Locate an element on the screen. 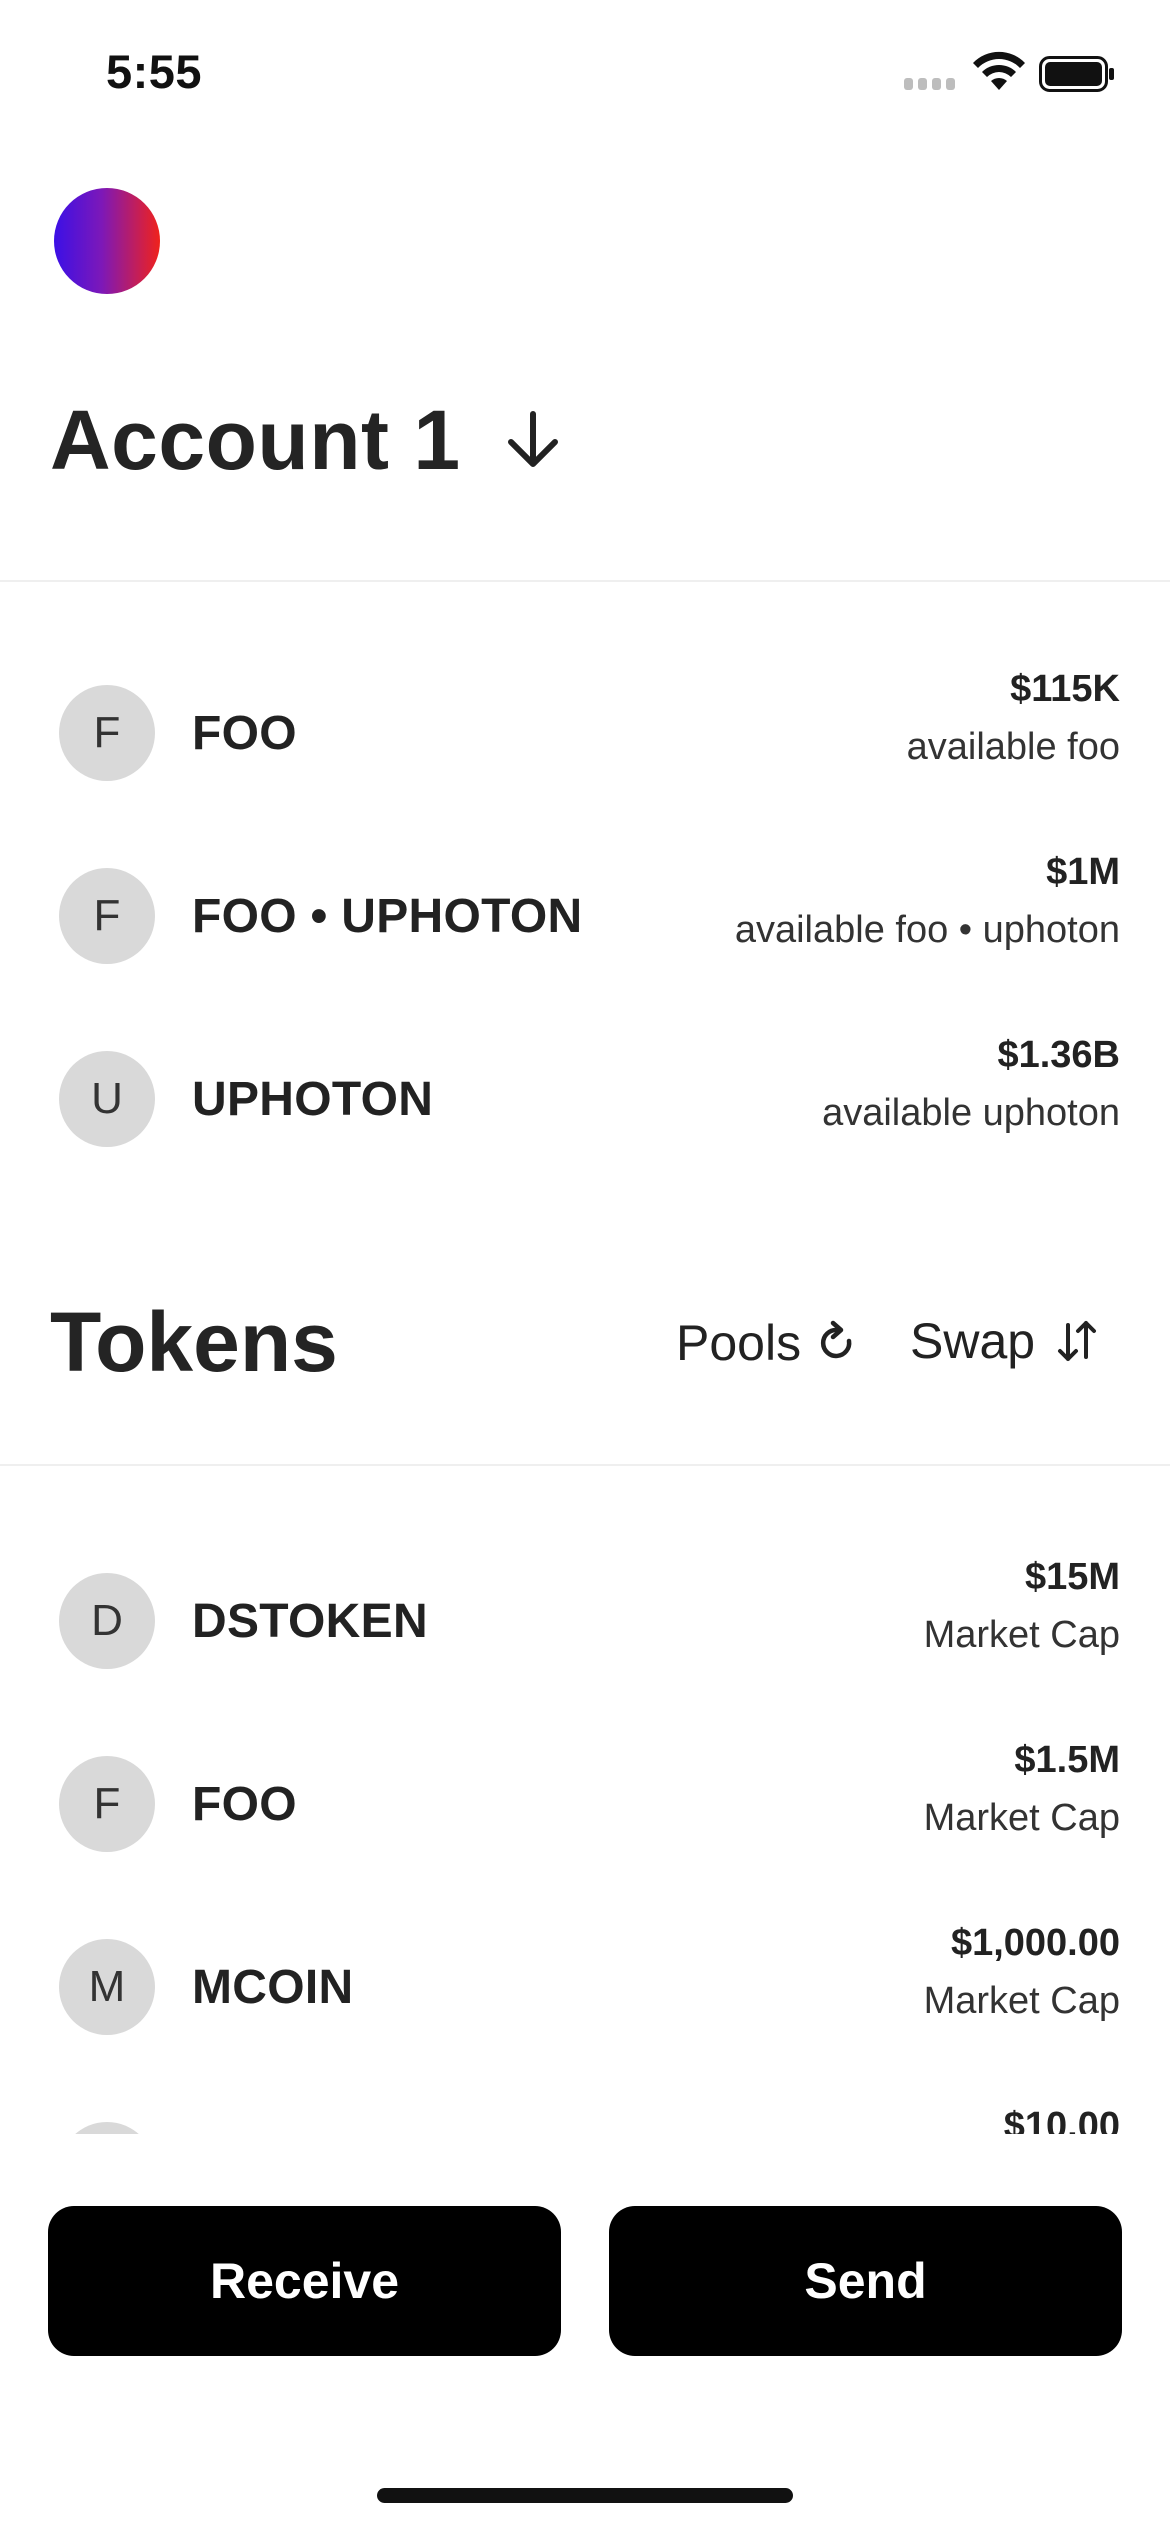 The height and width of the screenshot is (2532, 1170). swap-arrows-icon is located at coordinates (1077, 1341).